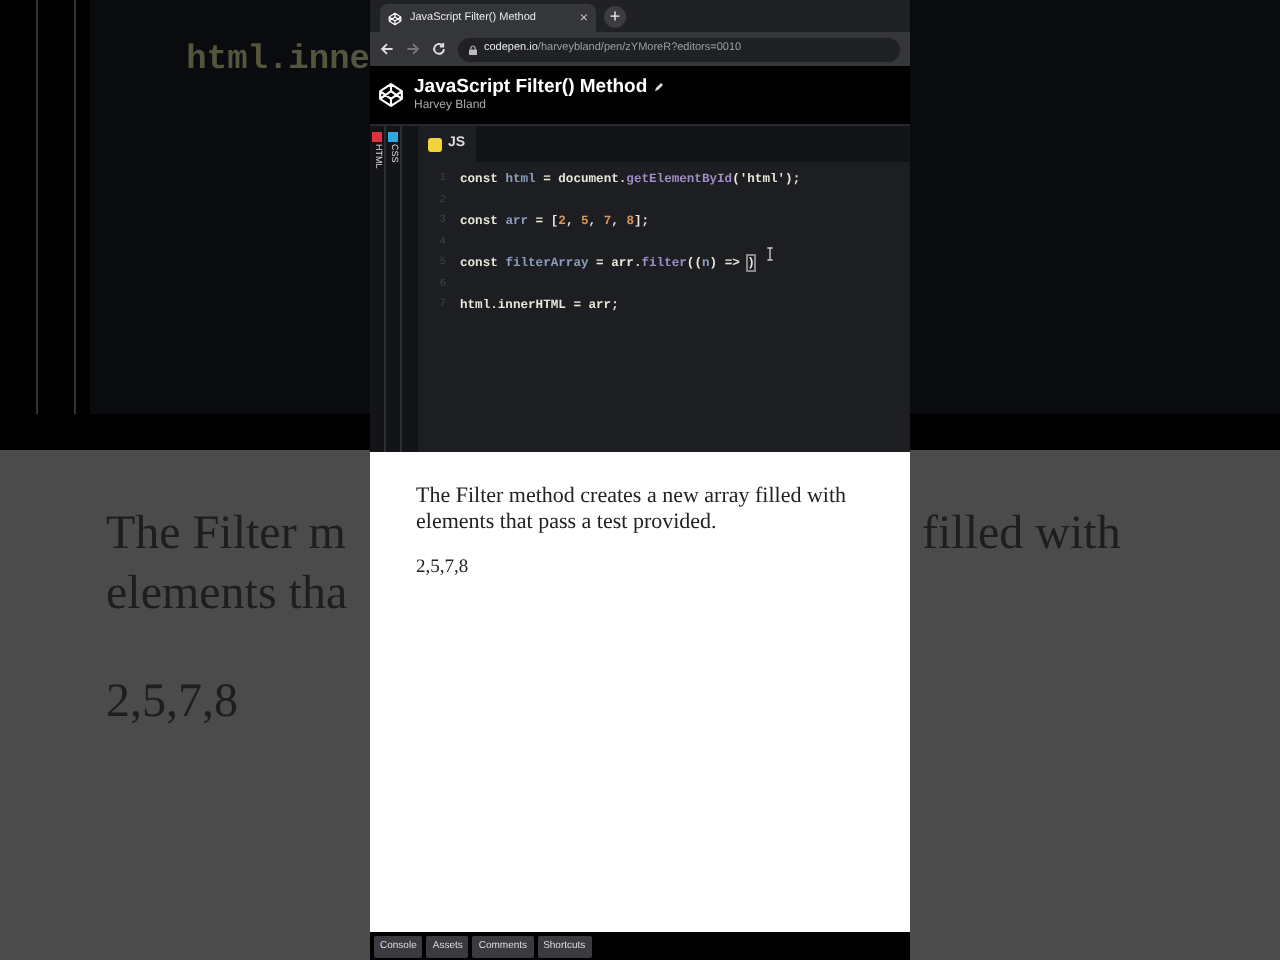  I want to click on reload-icon, so click(439, 49).